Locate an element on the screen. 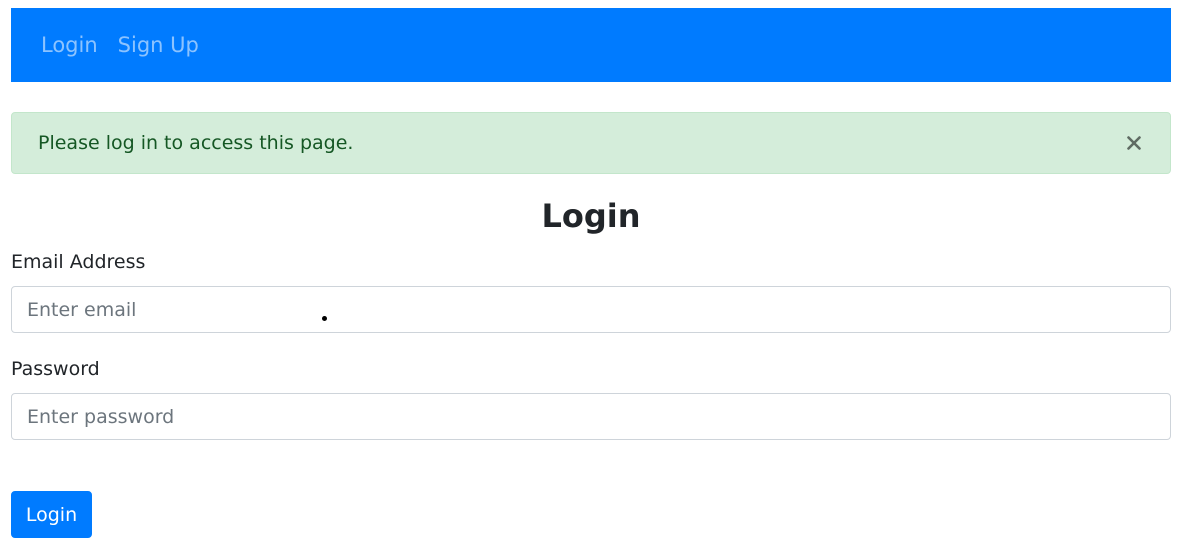  login-submit-button: Login is located at coordinates (51, 514).